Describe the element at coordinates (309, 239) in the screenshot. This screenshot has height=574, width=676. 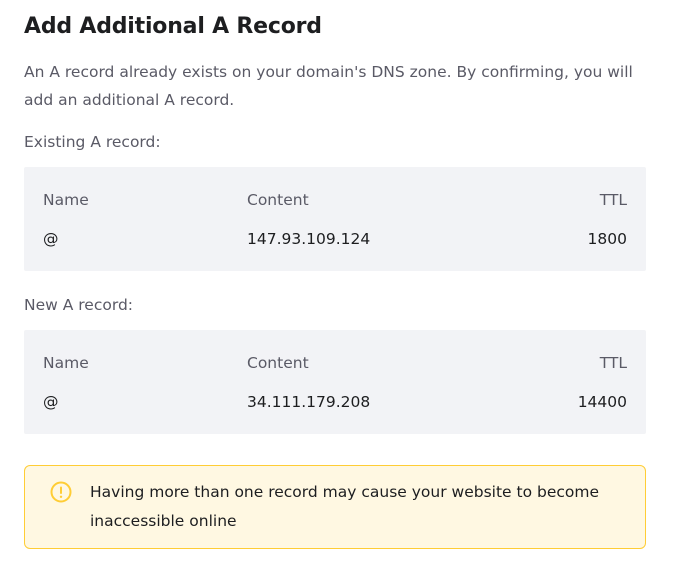
I see `existing-content-value: 147.93.109.124` at that location.